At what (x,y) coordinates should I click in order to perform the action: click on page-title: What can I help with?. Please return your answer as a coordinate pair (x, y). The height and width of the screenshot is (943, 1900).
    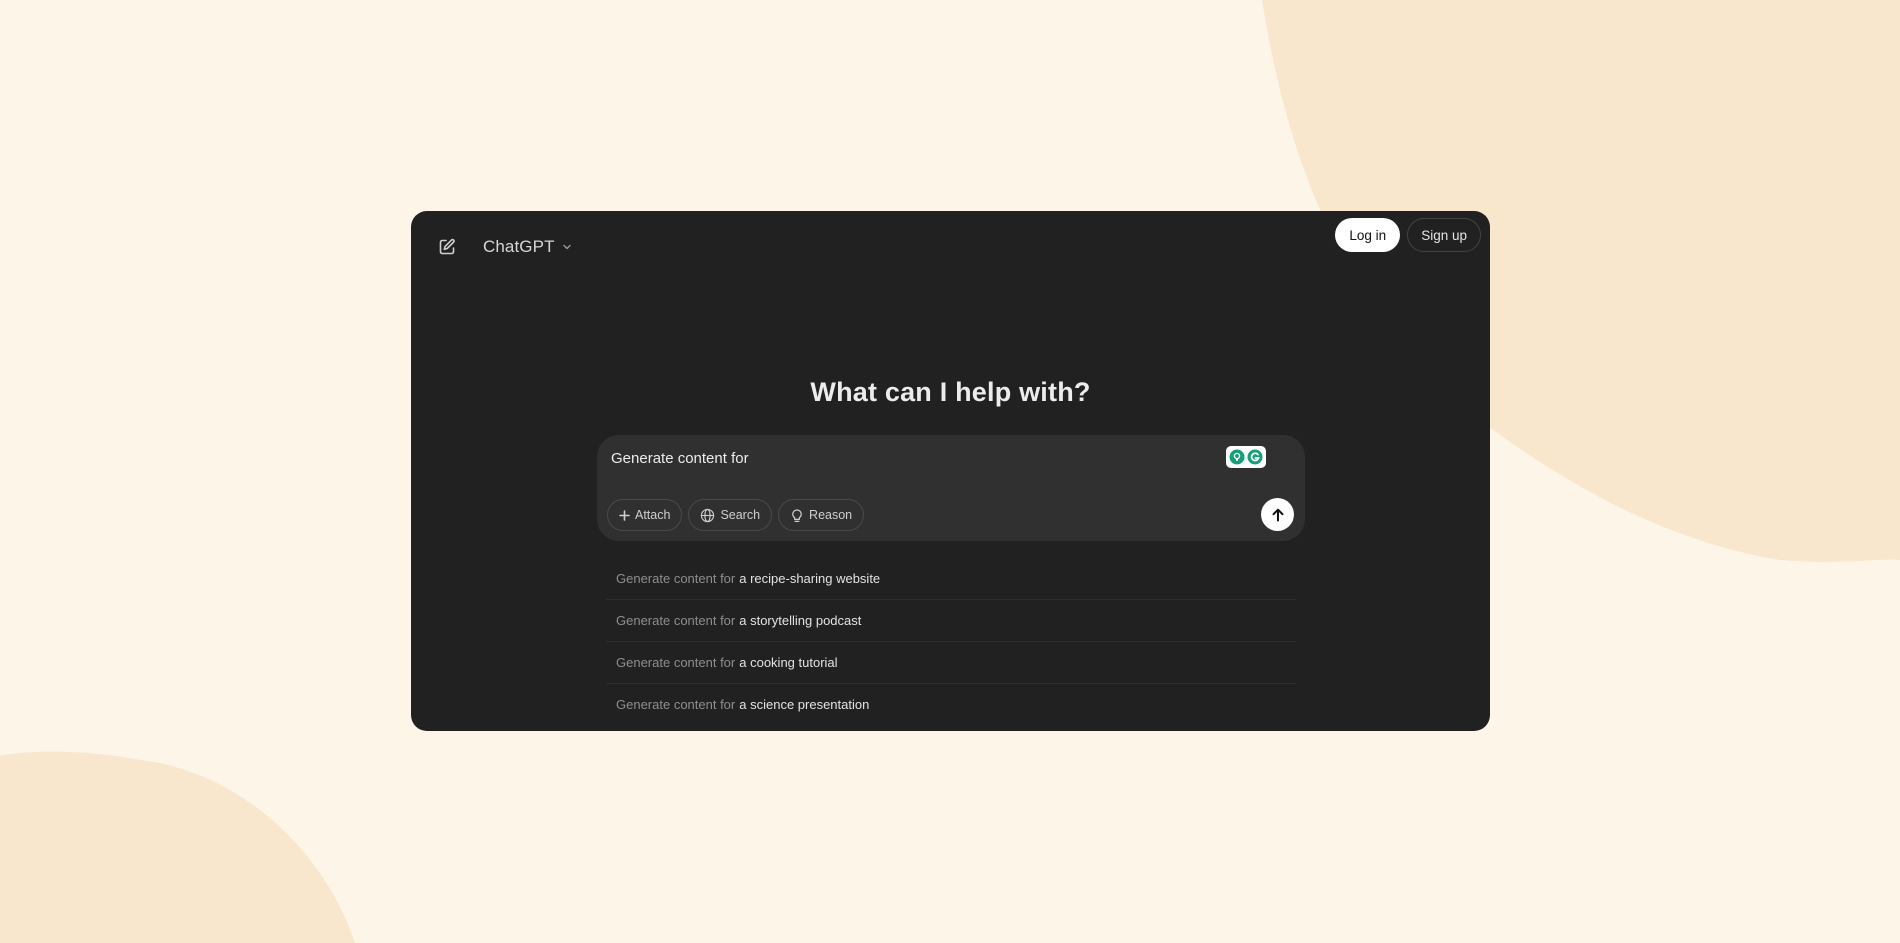
    Looking at the image, I should click on (950, 392).